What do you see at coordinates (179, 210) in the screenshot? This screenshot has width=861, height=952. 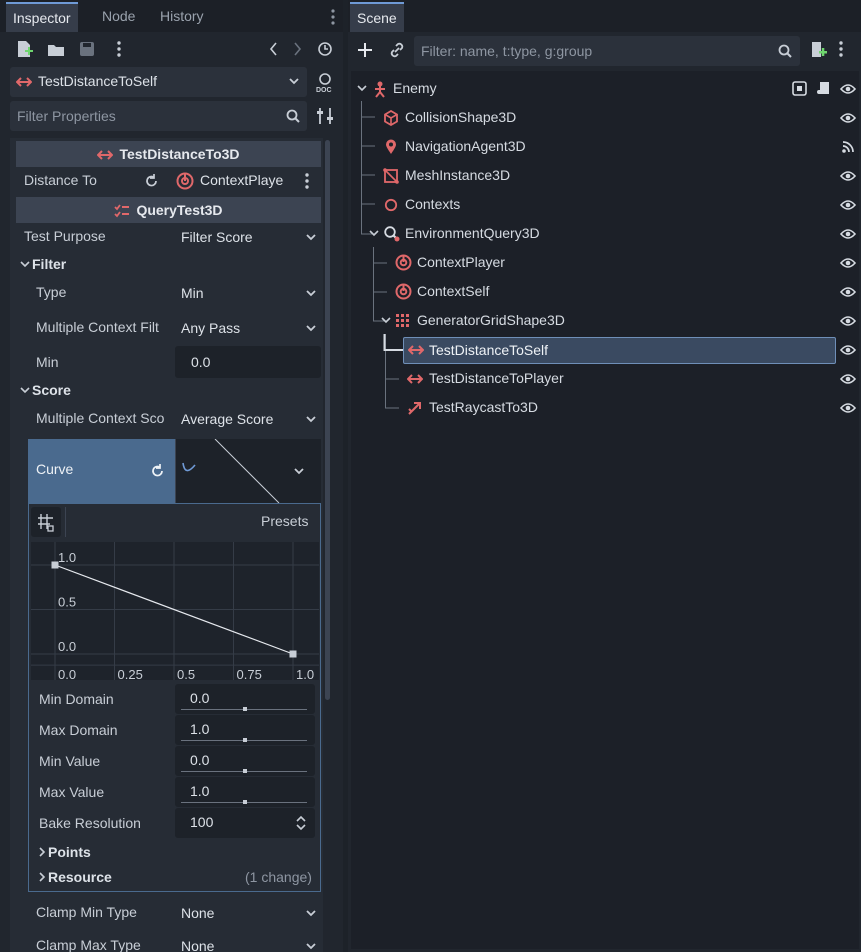 I see `section-title: QueryTest3D` at bounding box center [179, 210].